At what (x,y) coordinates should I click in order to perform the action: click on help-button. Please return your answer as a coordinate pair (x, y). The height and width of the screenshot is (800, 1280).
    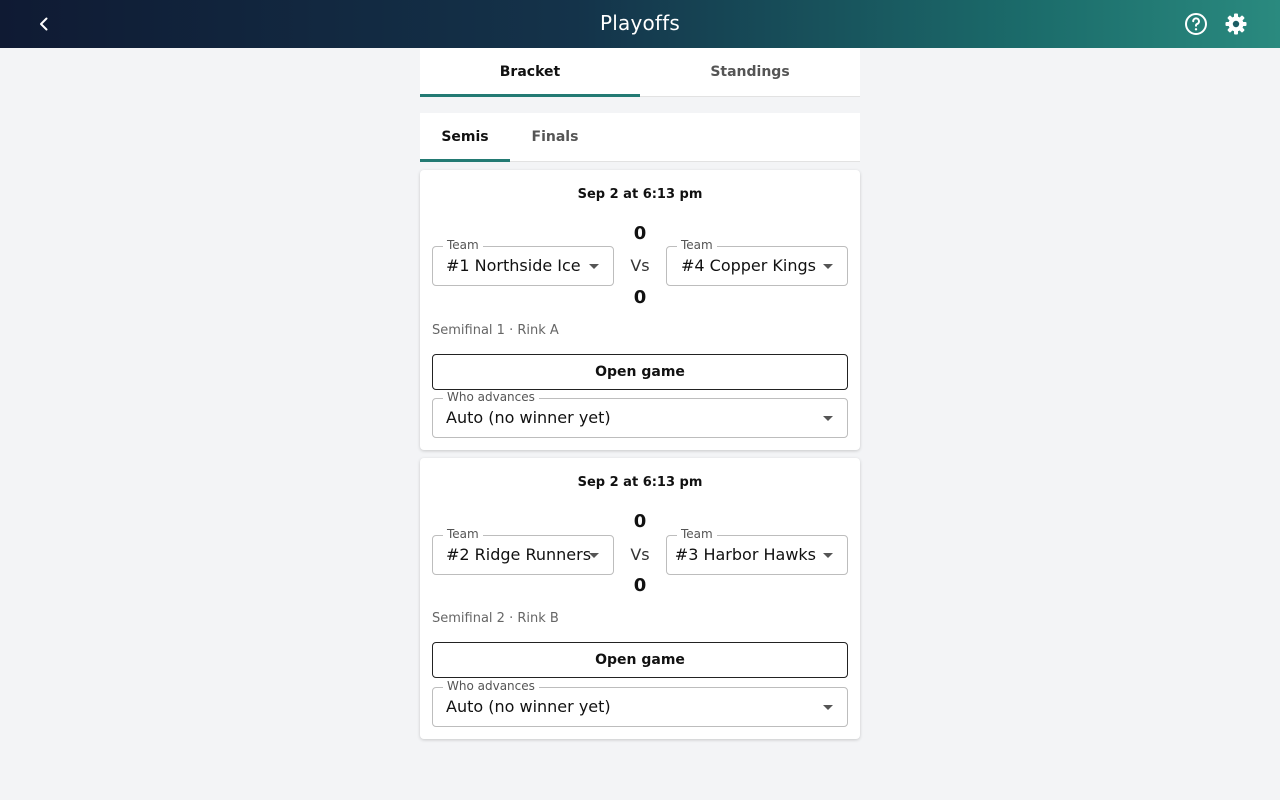
    Looking at the image, I should click on (1196, 24).